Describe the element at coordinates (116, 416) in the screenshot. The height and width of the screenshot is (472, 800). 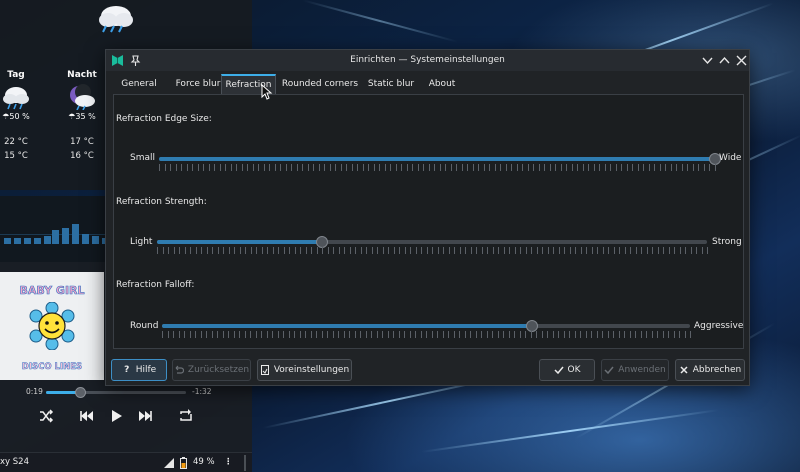
I see `play-icon` at that location.